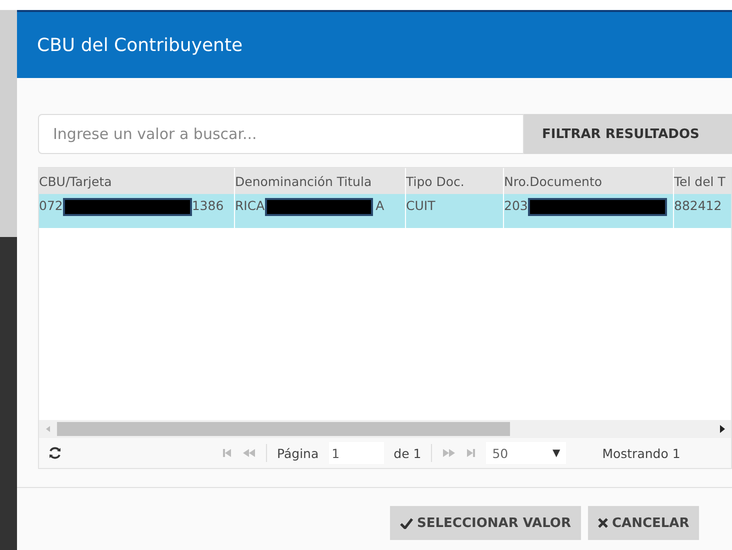  What do you see at coordinates (589, 181) in the screenshot?
I see `column-header: Nro.Documento` at bounding box center [589, 181].